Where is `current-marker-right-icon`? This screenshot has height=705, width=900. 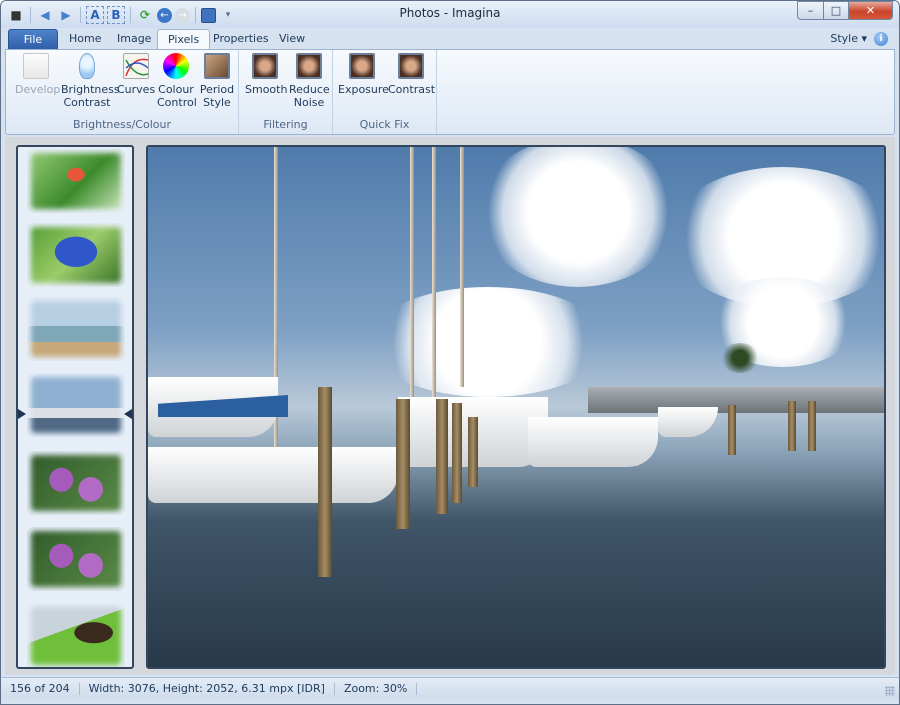
current-marker-right-icon is located at coordinates (128, 414).